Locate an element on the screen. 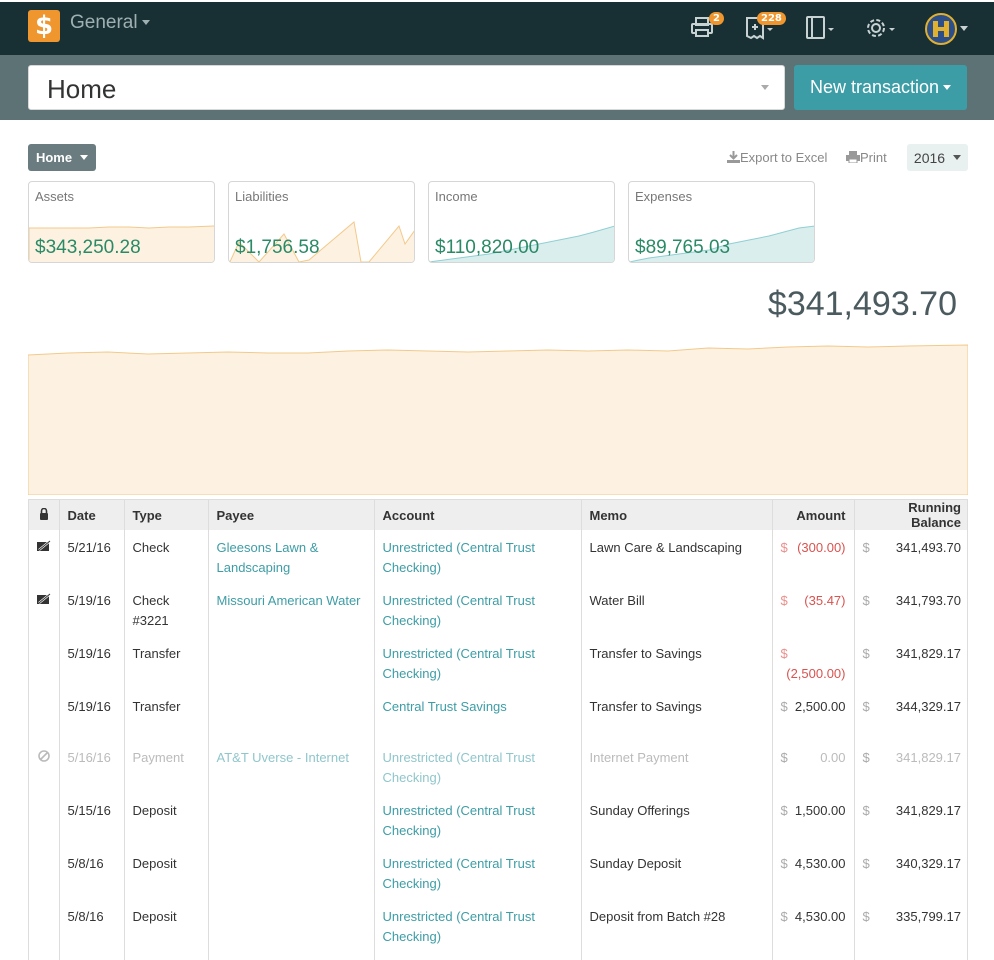 Image resolution: width=994 pixels, height=960 pixels. amount-value: 0.00 is located at coordinates (833, 757).